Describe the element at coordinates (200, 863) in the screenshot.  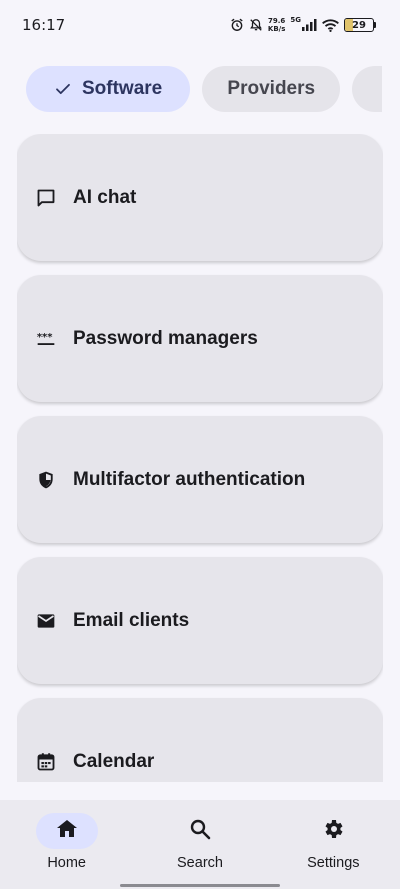
I see `nav-search-label: Search` at that location.